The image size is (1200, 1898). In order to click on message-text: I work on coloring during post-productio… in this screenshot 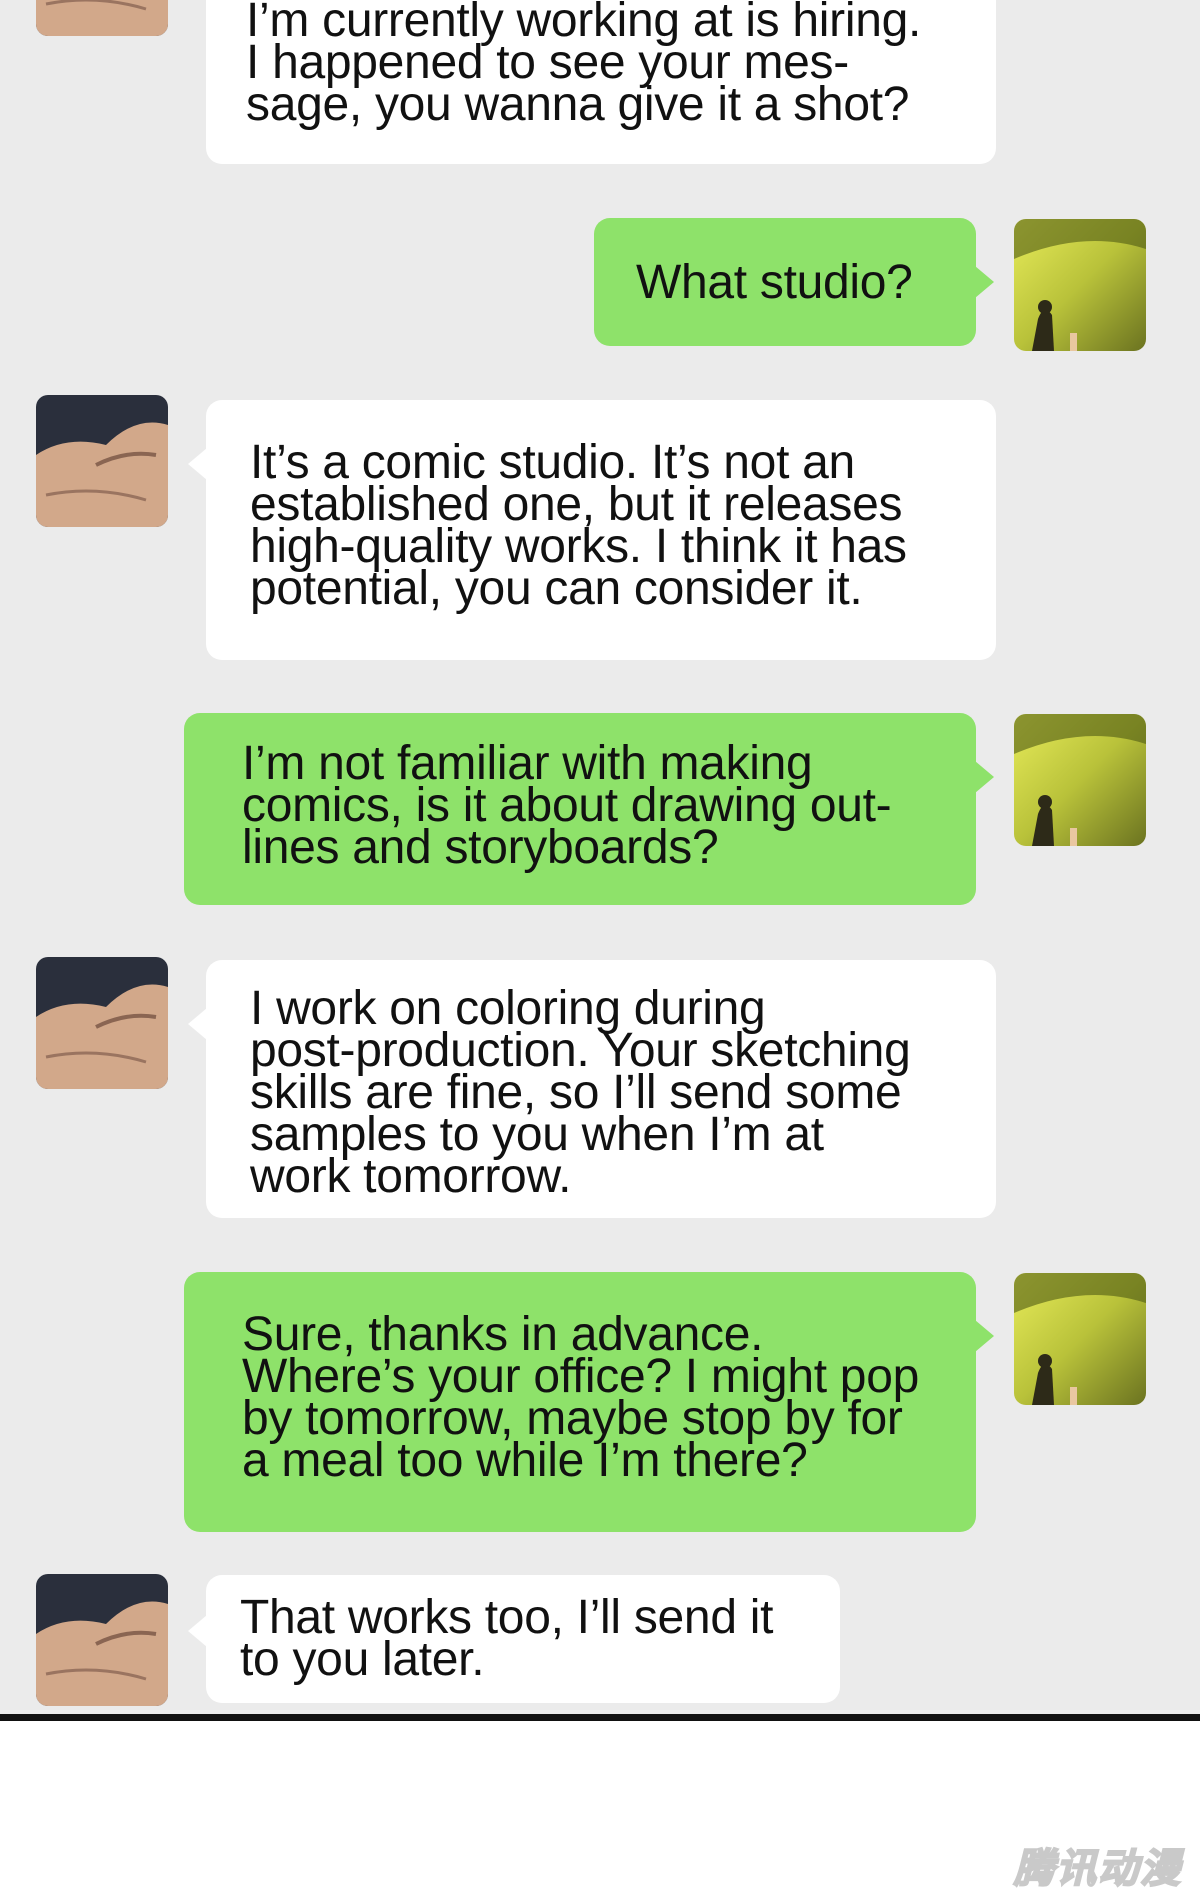, I will do `click(580, 1092)`.